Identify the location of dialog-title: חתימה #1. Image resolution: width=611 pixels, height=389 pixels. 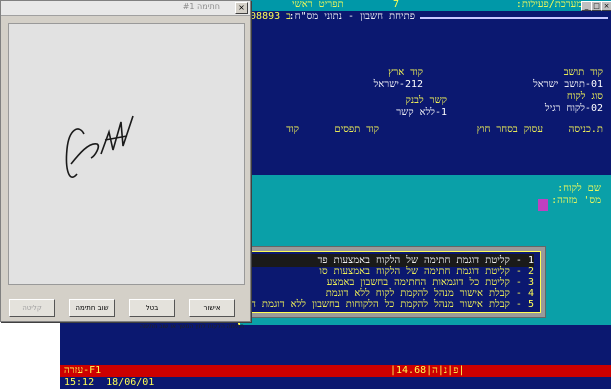
(201, 6).